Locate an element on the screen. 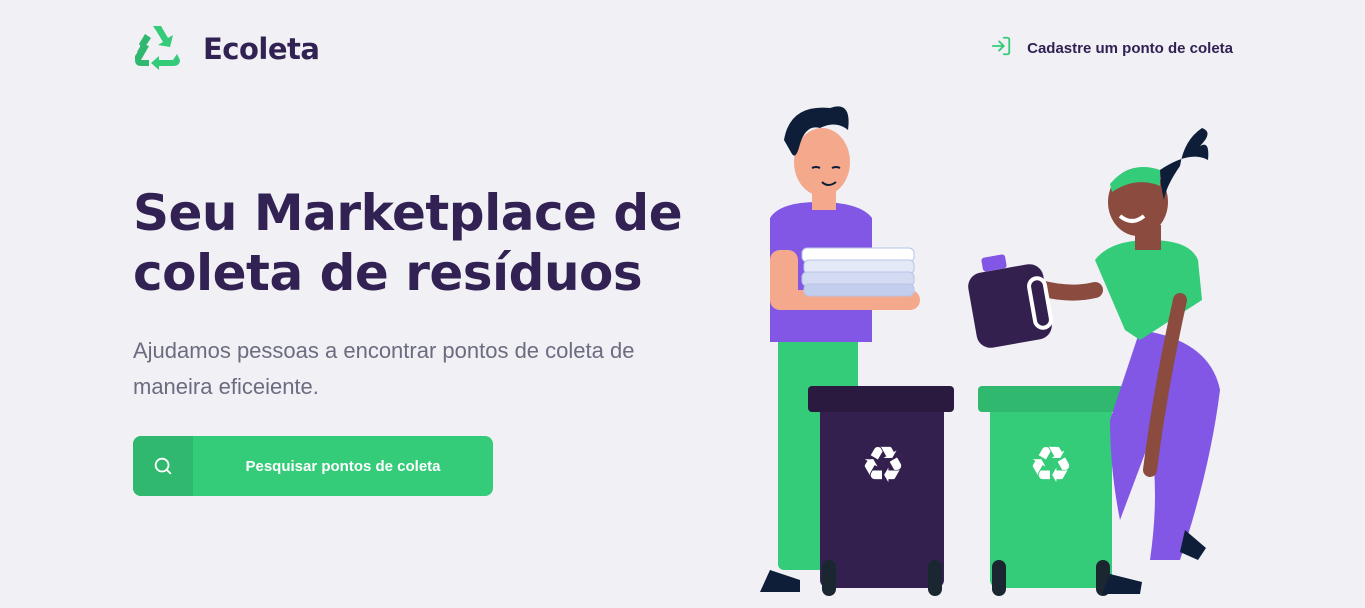 This screenshot has height=608, width=1365. search-points-button: Pesquisar pontos de coleta is located at coordinates (313, 466).